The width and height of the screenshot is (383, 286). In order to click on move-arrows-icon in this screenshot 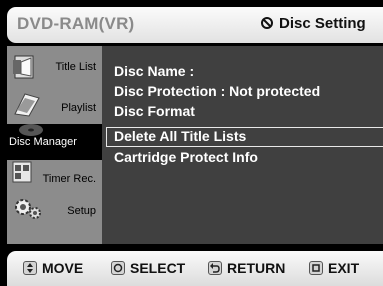, I will do `click(30, 268)`.